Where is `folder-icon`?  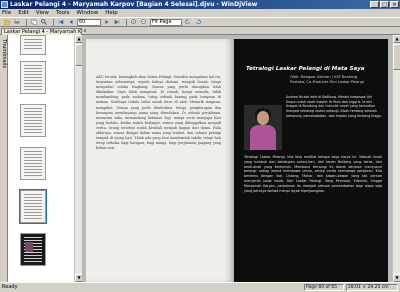 folder-icon is located at coordinates (7, 22).